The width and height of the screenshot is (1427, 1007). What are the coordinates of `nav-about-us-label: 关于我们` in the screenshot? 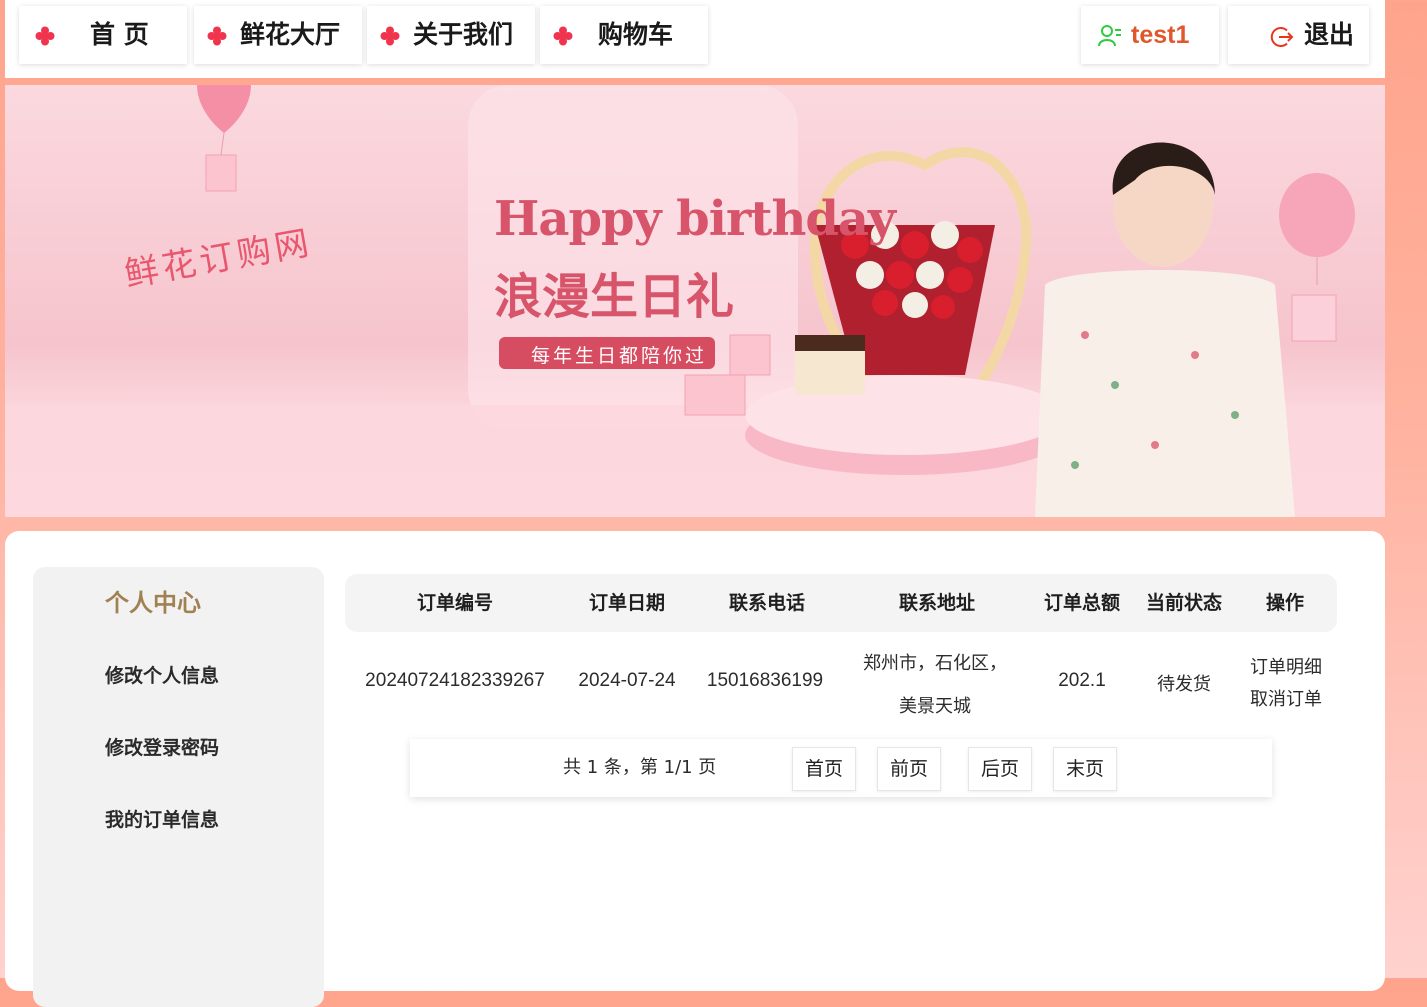 It's located at (463, 34).